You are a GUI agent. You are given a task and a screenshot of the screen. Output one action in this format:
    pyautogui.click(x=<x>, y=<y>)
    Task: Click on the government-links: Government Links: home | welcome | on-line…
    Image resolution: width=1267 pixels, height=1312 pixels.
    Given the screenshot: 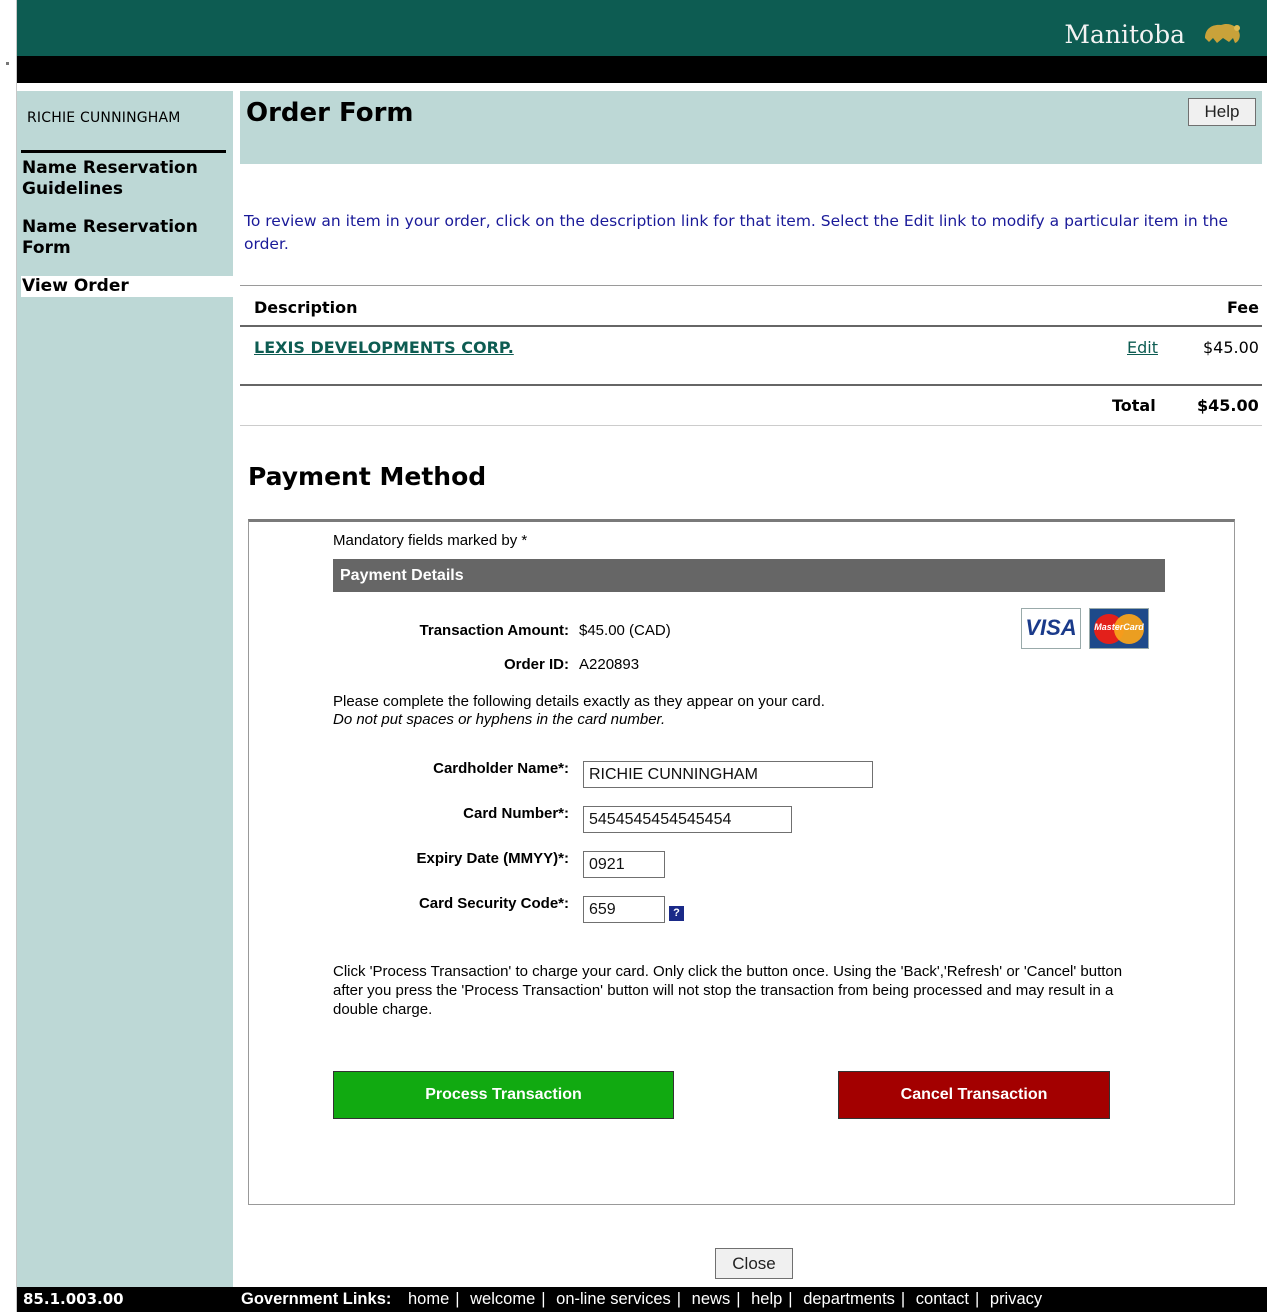 What is the action you would take?
    pyautogui.click(x=641, y=1299)
    